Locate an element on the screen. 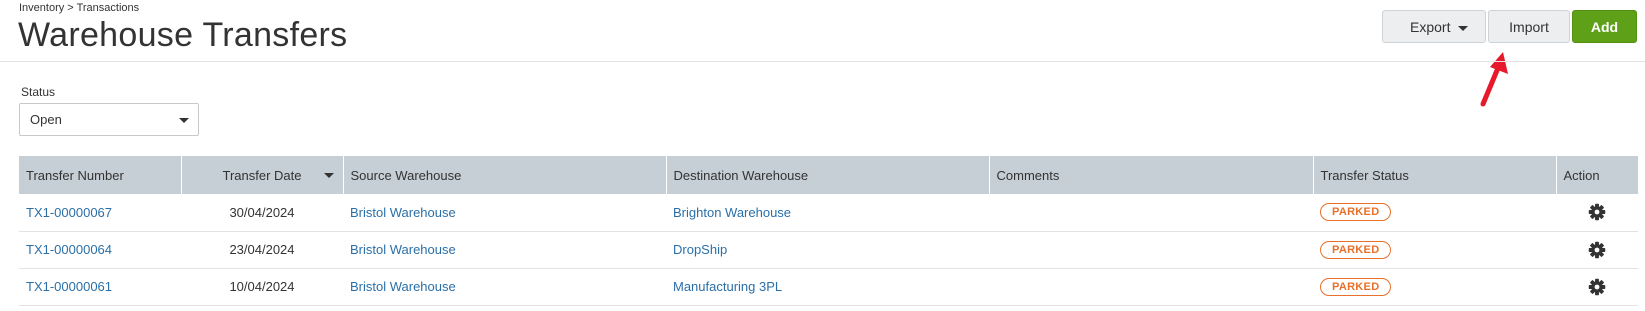  export-dropdown-button: Export is located at coordinates (1434, 26).